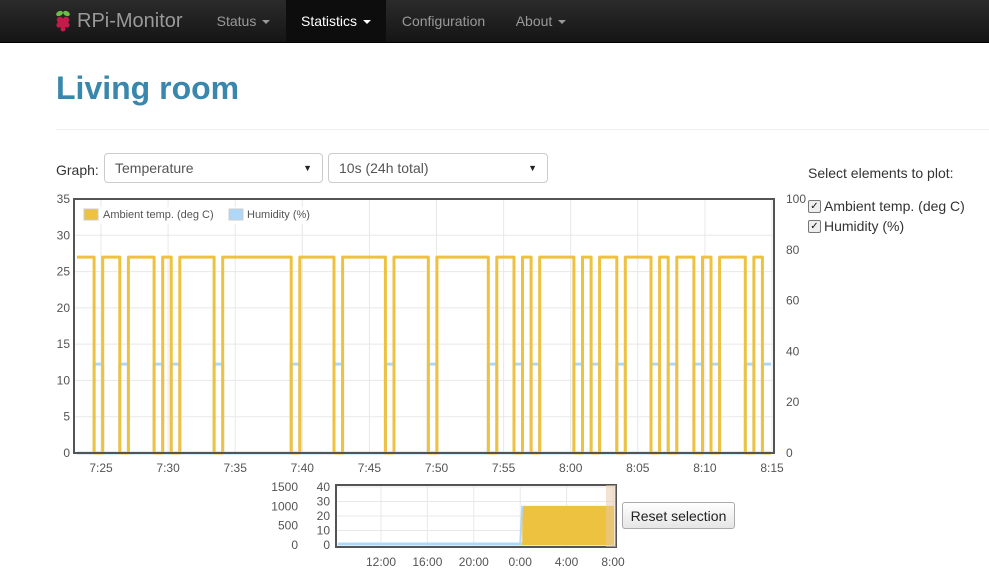 Image resolution: width=989 pixels, height=574 pixels. What do you see at coordinates (278, 215) in the screenshot?
I see `legend-humidity-label: Humidity (%)` at bounding box center [278, 215].